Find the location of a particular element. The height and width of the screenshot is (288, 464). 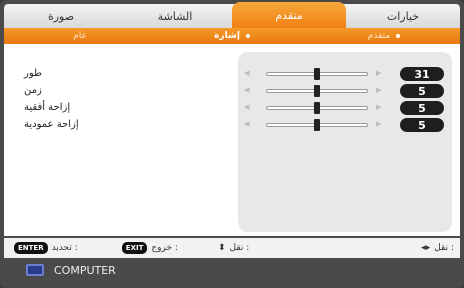

subtab-general: عام is located at coordinates (80, 36).